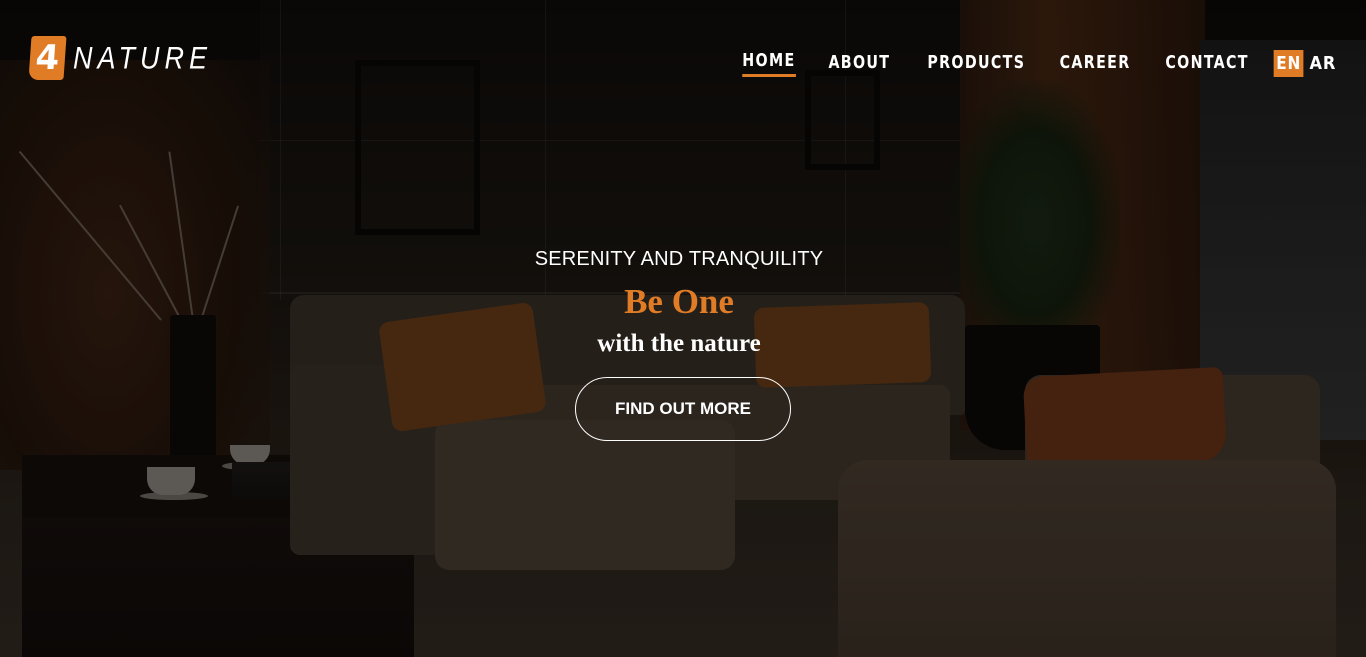 Image resolution: width=1366 pixels, height=657 pixels. What do you see at coordinates (1323, 63) in the screenshot?
I see `lang-ar: AR` at bounding box center [1323, 63].